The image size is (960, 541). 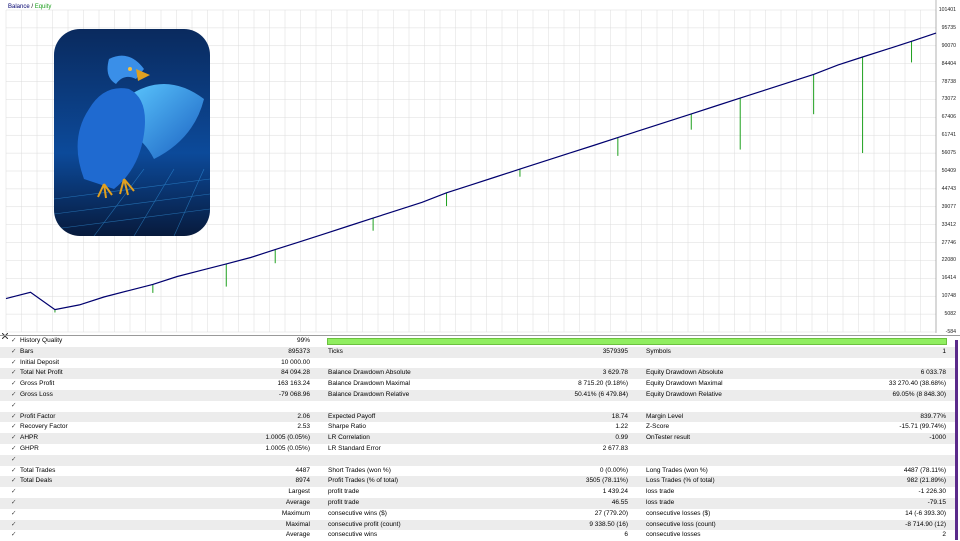 I want to click on report-value: 33 270.40 (38.68%), so click(x=917, y=384).